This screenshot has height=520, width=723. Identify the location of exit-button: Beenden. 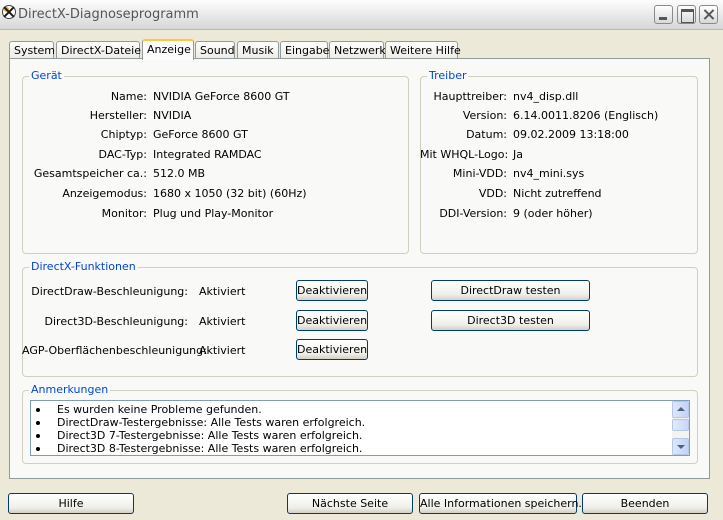
(645, 503).